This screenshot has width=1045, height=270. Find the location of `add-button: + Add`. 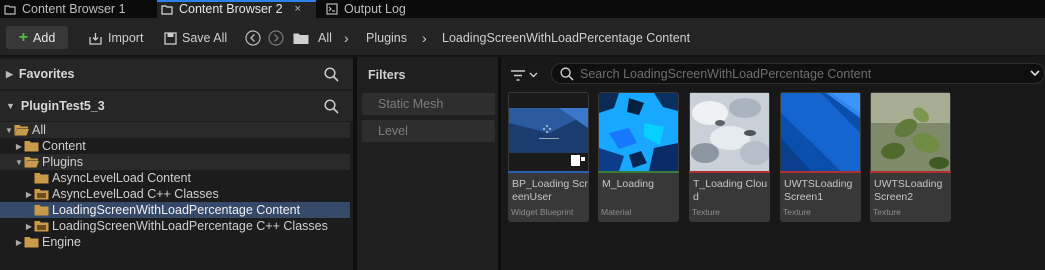

add-button: + Add is located at coordinates (37, 37).